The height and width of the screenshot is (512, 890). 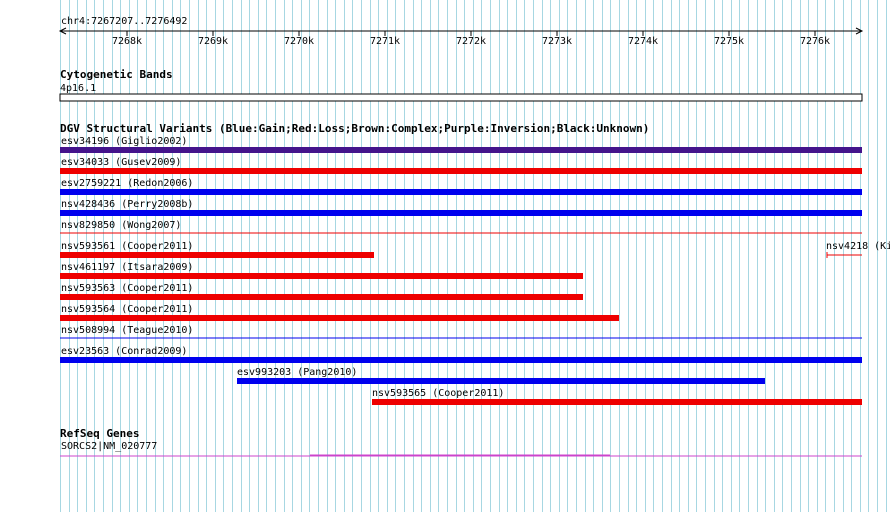 I want to click on cytoband-bar, so click(x=461, y=97).